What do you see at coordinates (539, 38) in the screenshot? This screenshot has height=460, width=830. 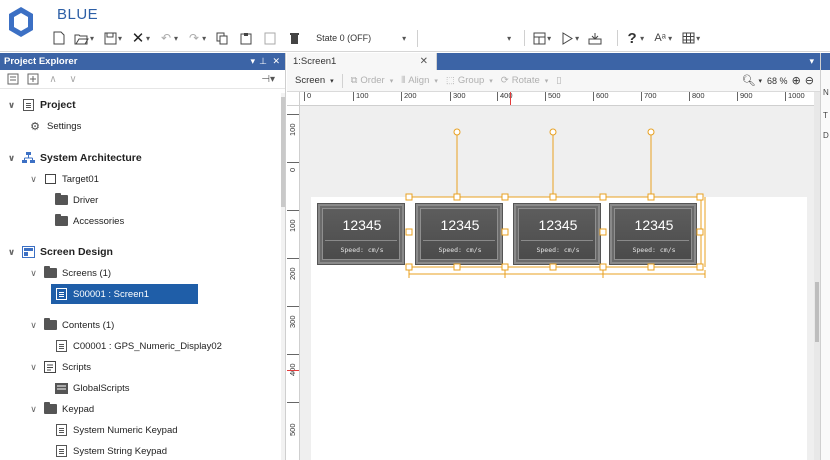 I see `layout-icon` at bounding box center [539, 38].